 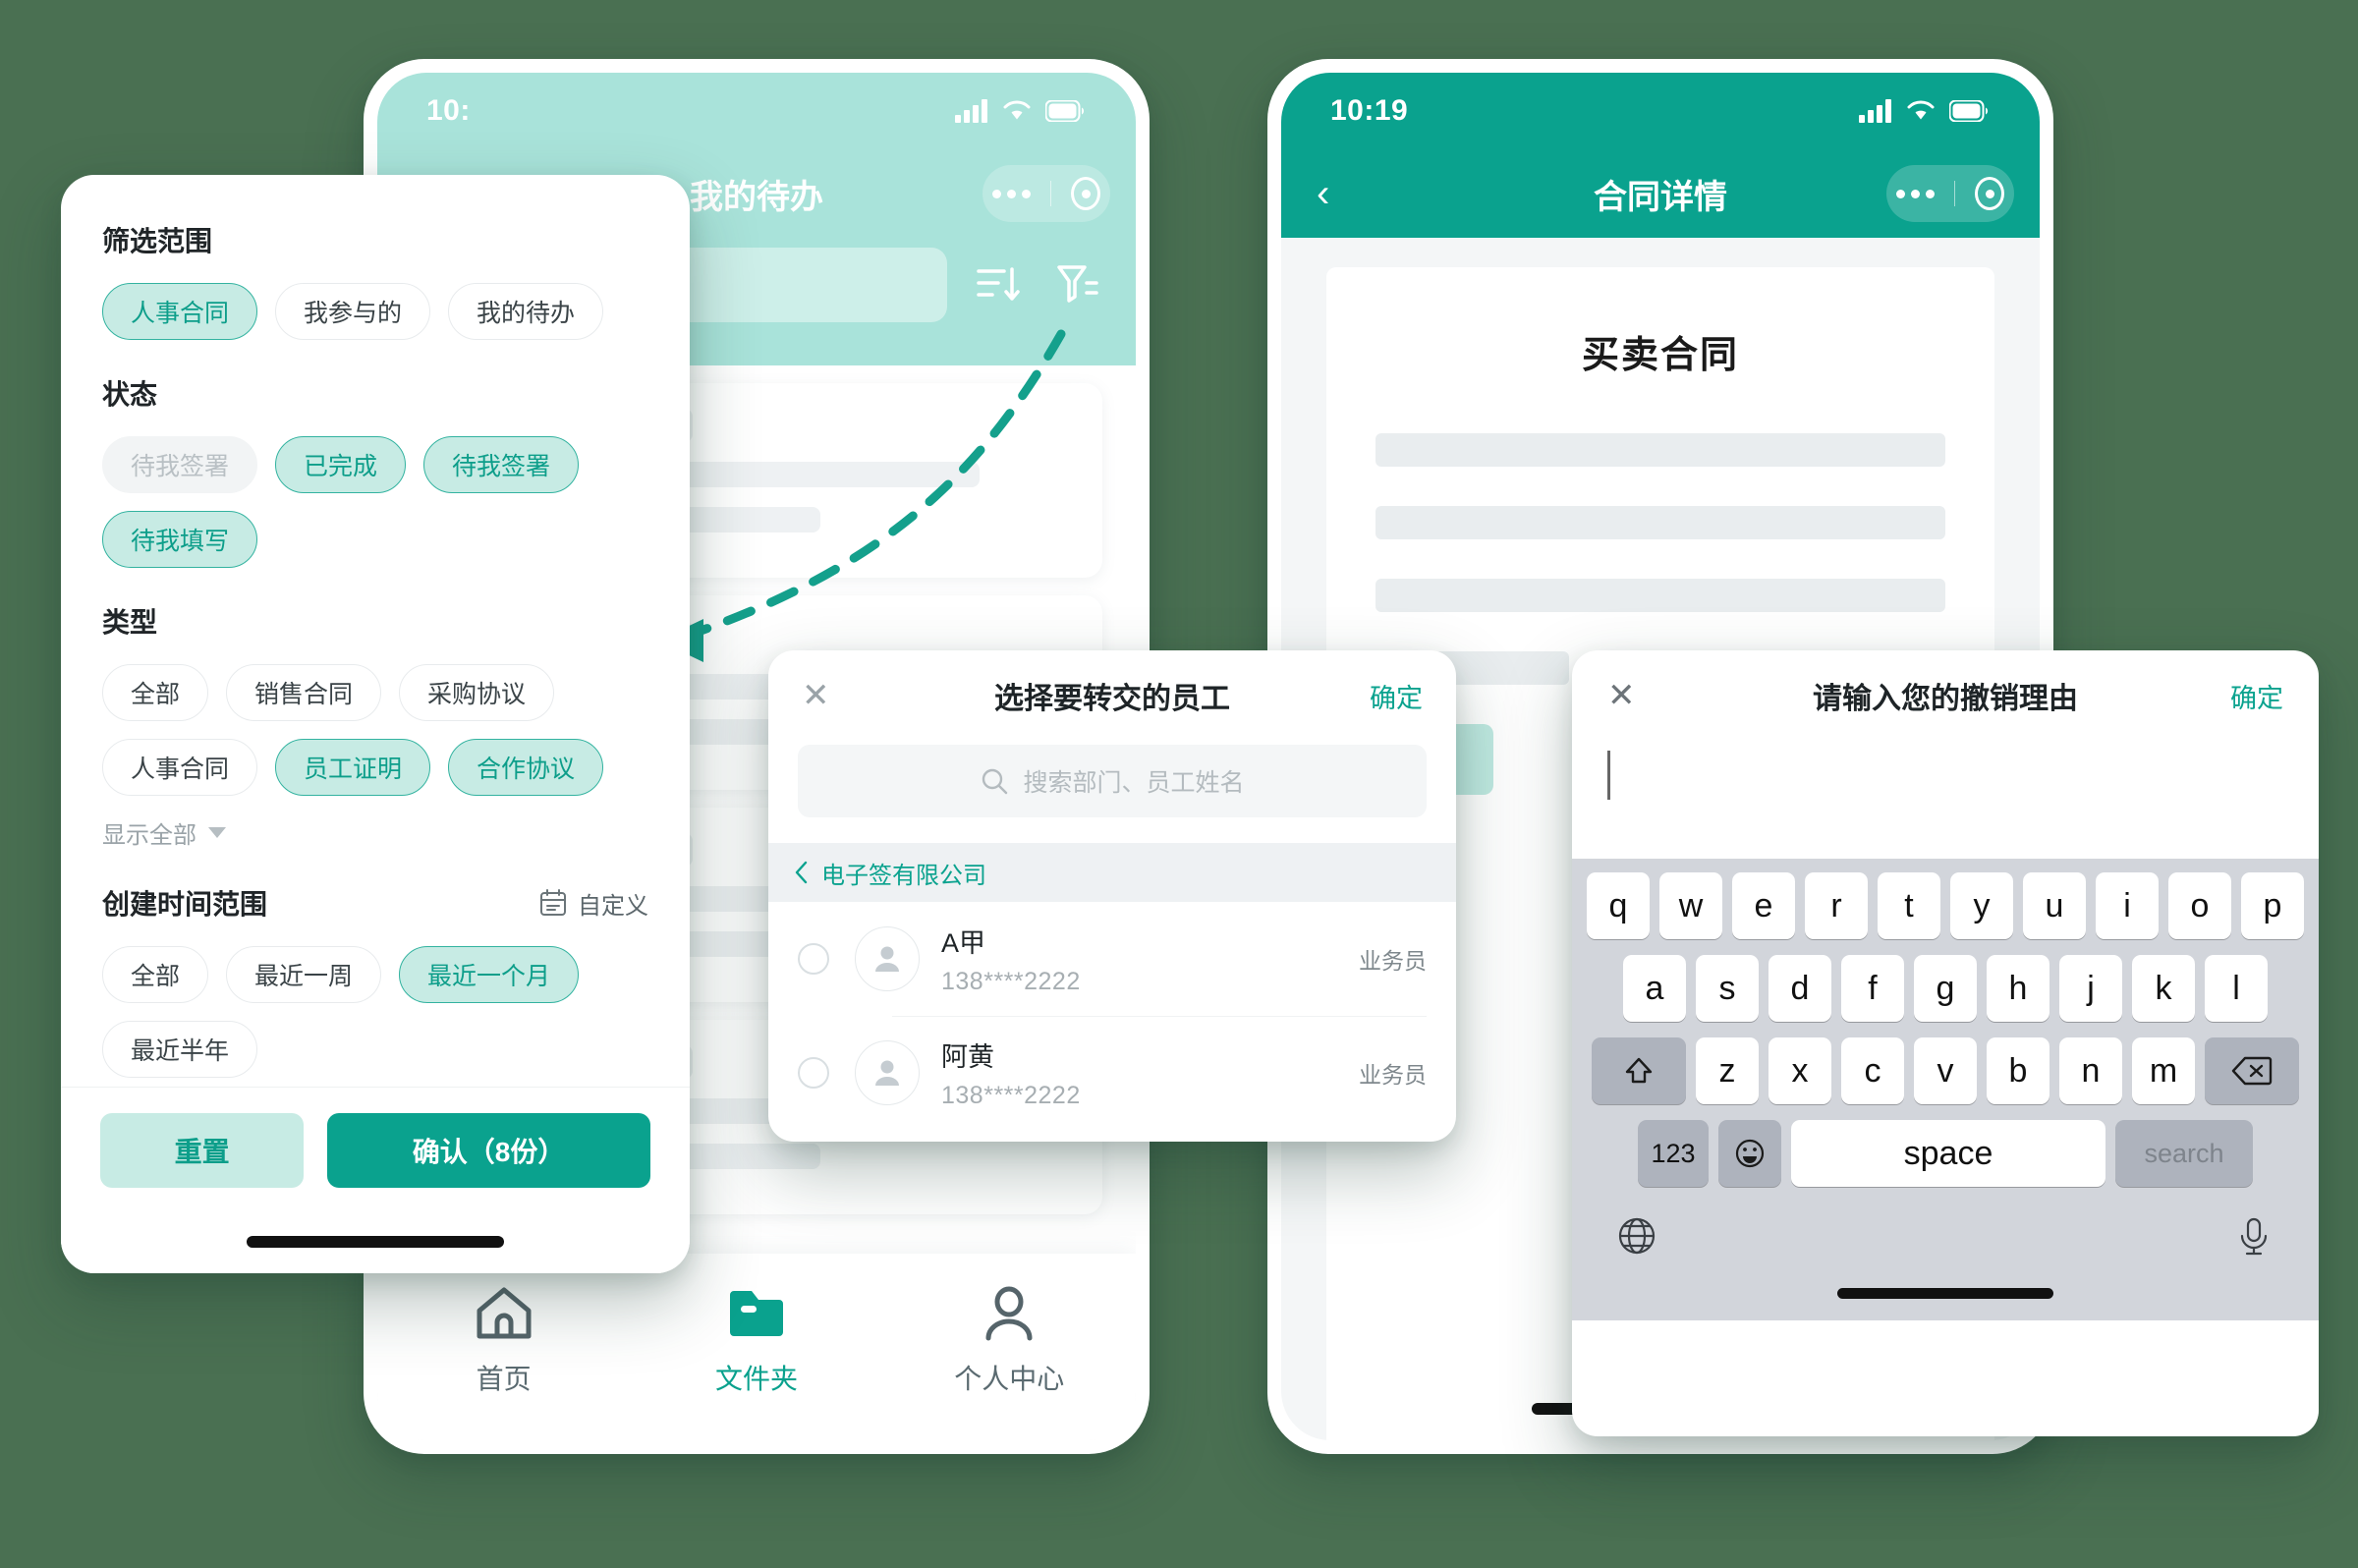 I want to click on tab-profile: 个人中心, so click(x=1009, y=1341).